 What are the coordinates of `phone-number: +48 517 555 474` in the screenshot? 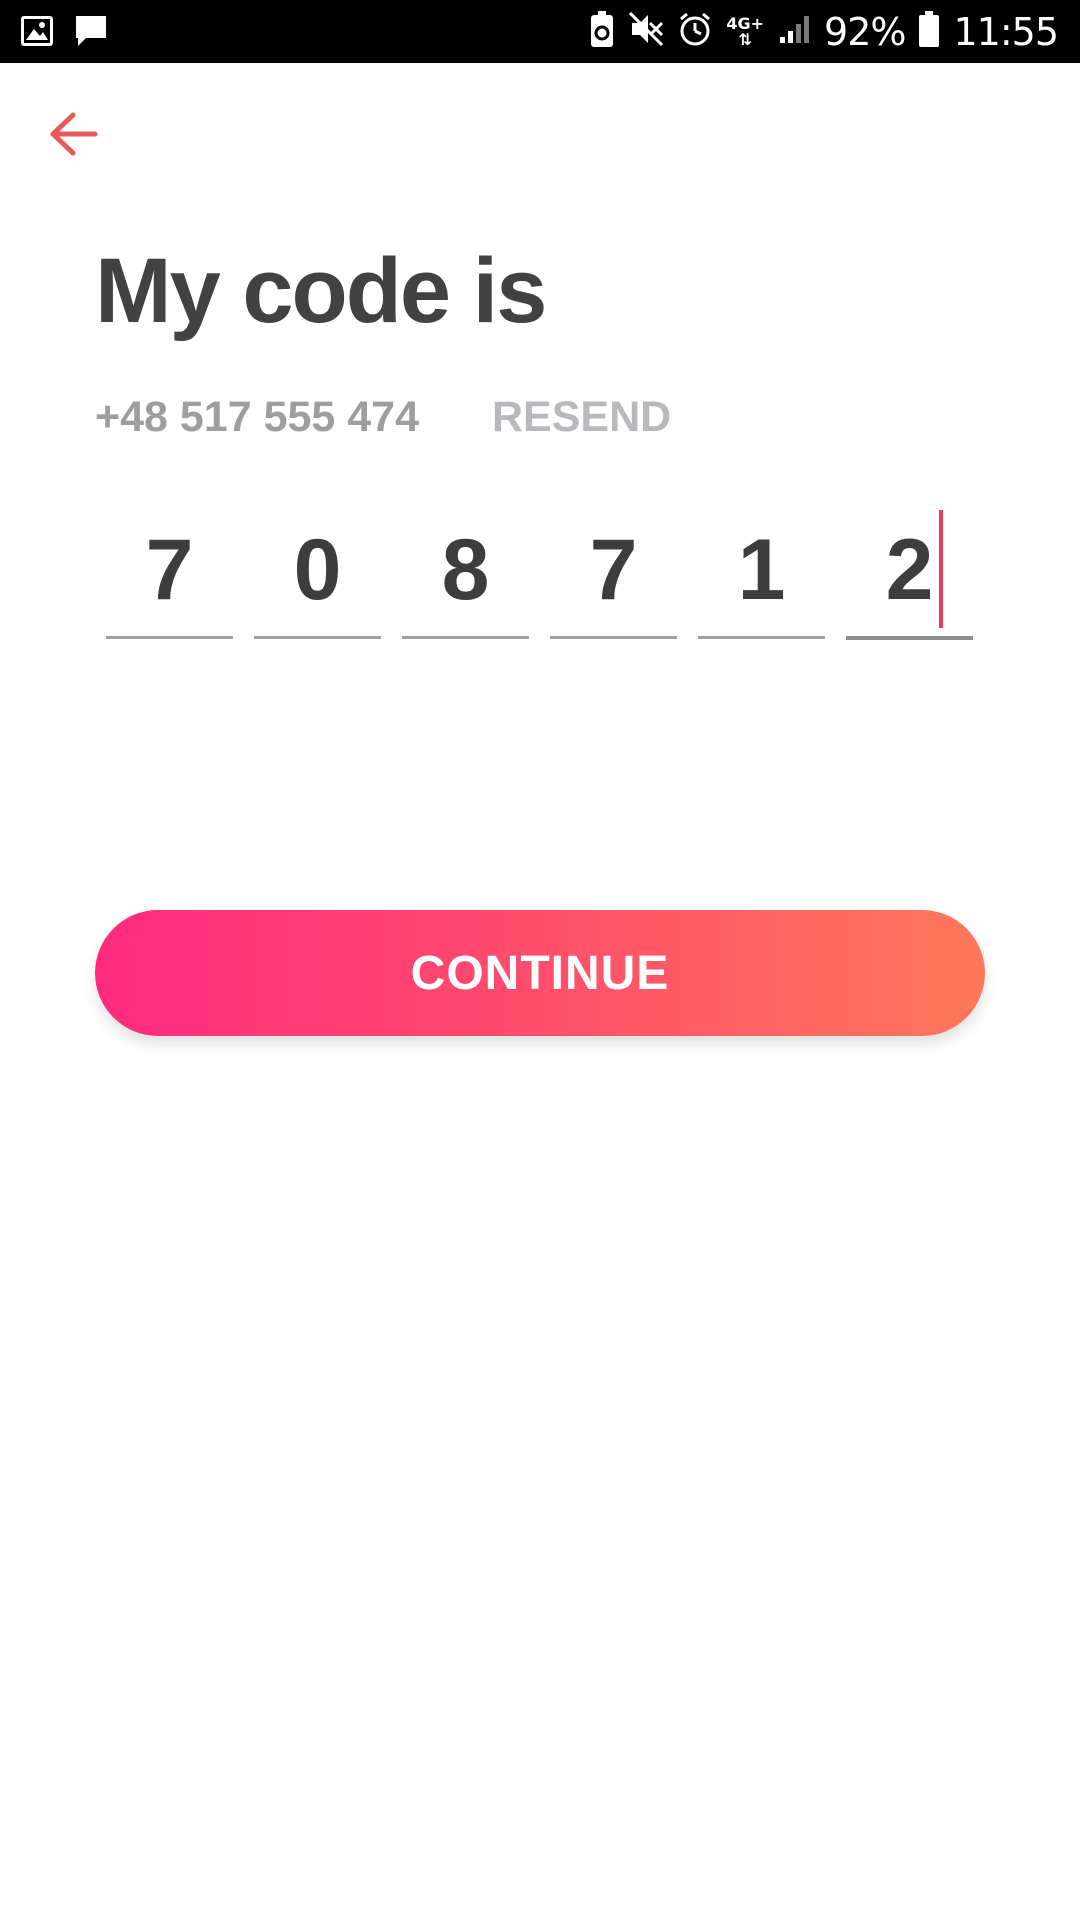 It's located at (257, 417).